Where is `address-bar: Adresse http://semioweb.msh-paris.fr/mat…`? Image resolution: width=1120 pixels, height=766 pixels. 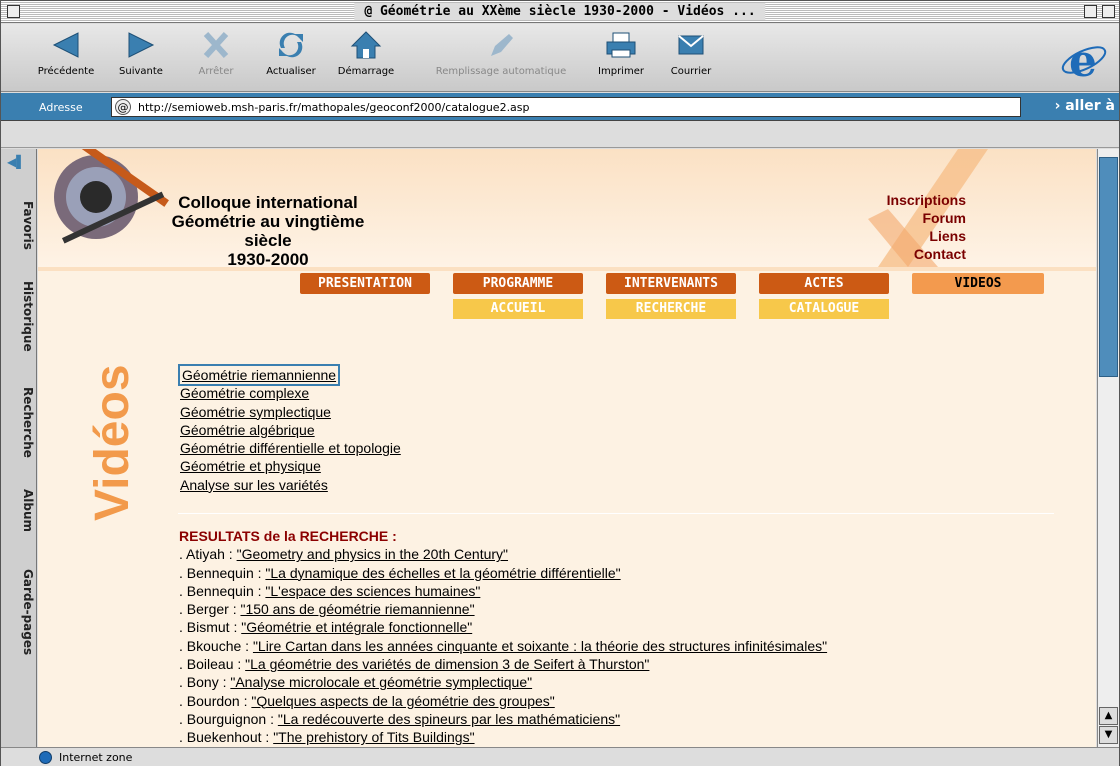
address-bar: Adresse http://semioweb.msh-paris.fr/mat… is located at coordinates (560, 107).